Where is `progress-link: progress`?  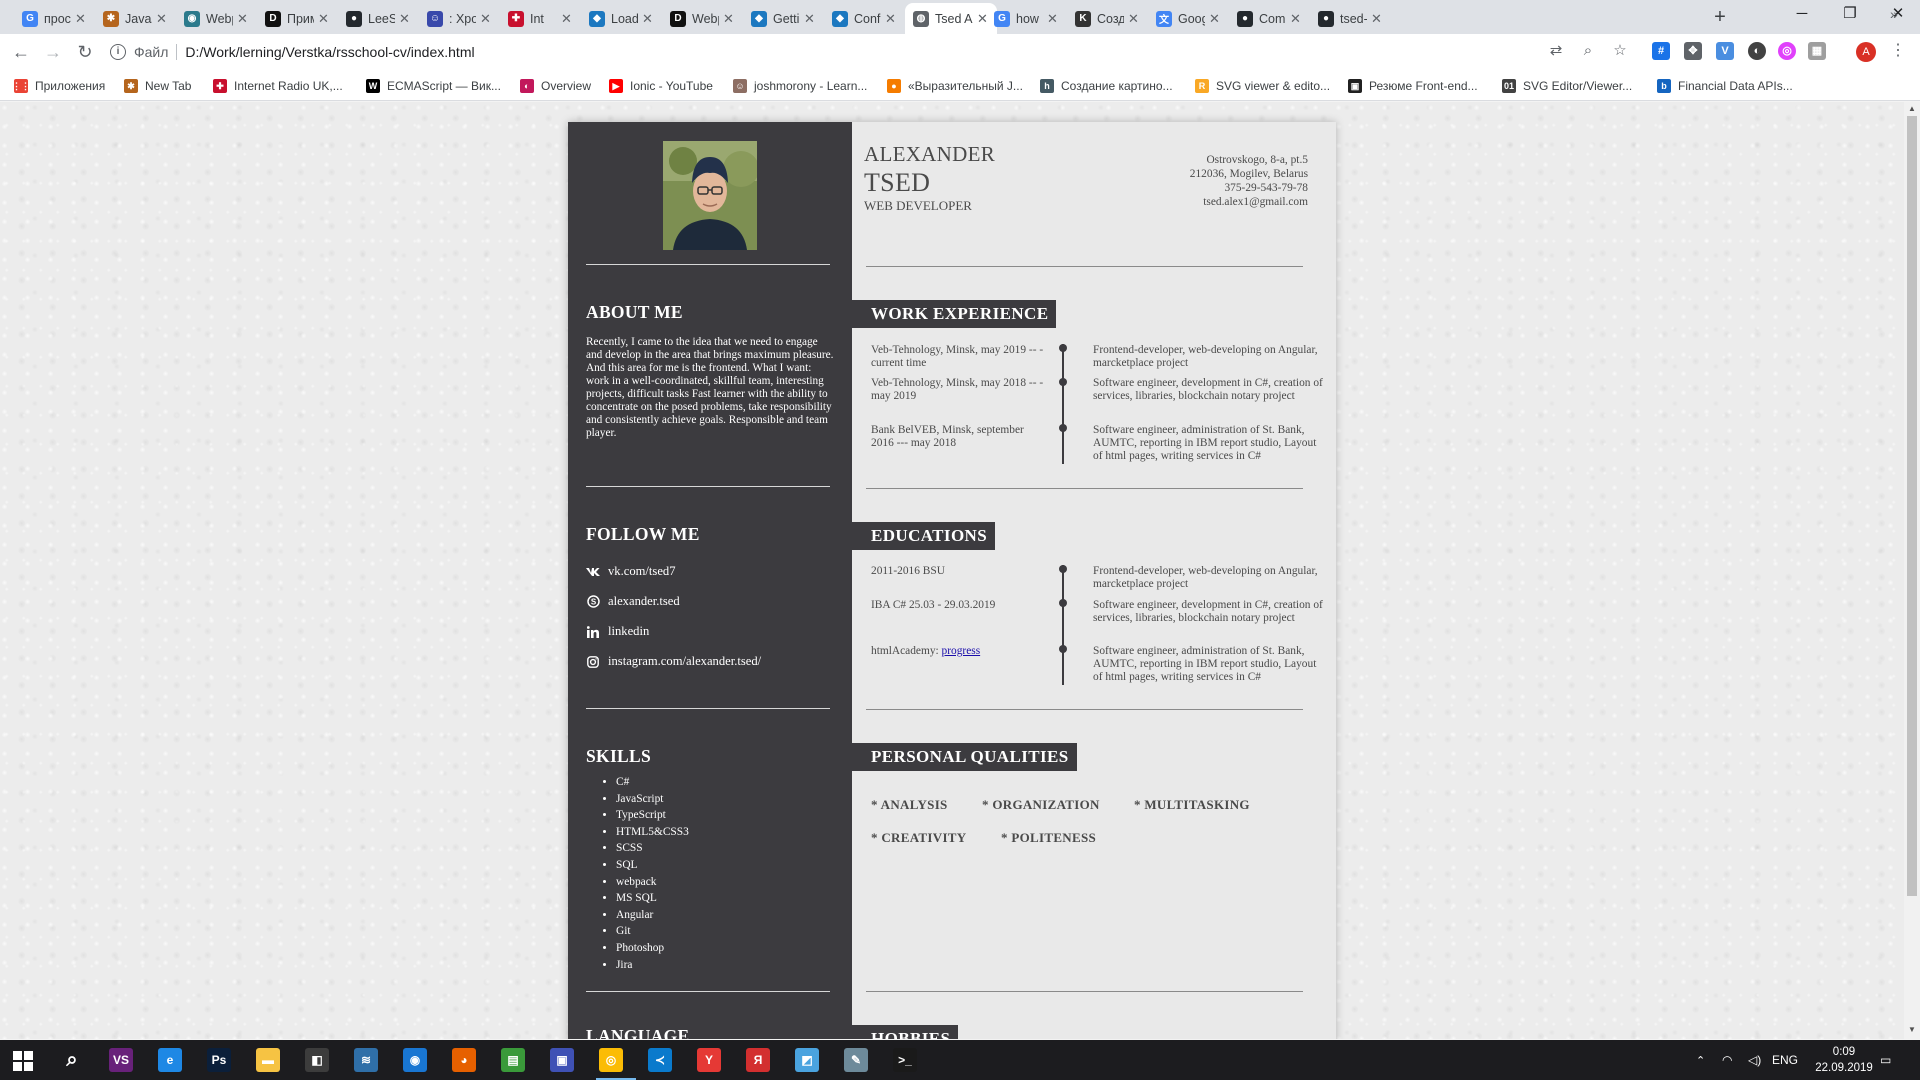 progress-link: progress is located at coordinates (961, 651).